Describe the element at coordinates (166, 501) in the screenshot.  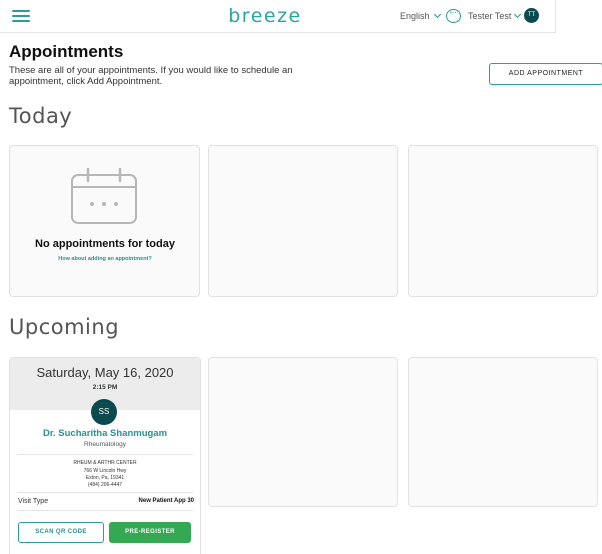
I see `visit-type-value: New Patient App 30` at that location.